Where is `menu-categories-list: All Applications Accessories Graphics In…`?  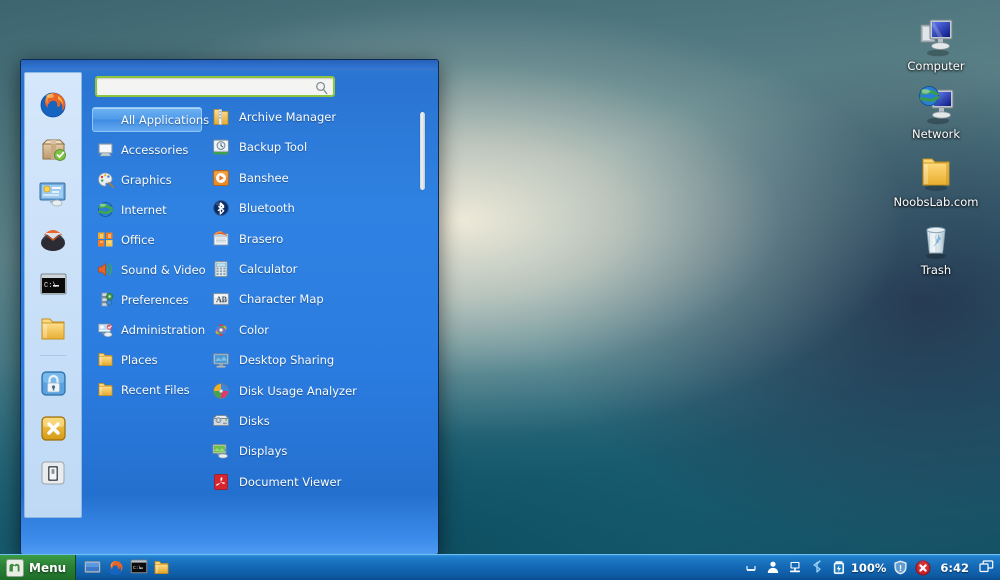
menu-categories-list: All Applications Accessories Graphics In… is located at coordinates (150, 330).